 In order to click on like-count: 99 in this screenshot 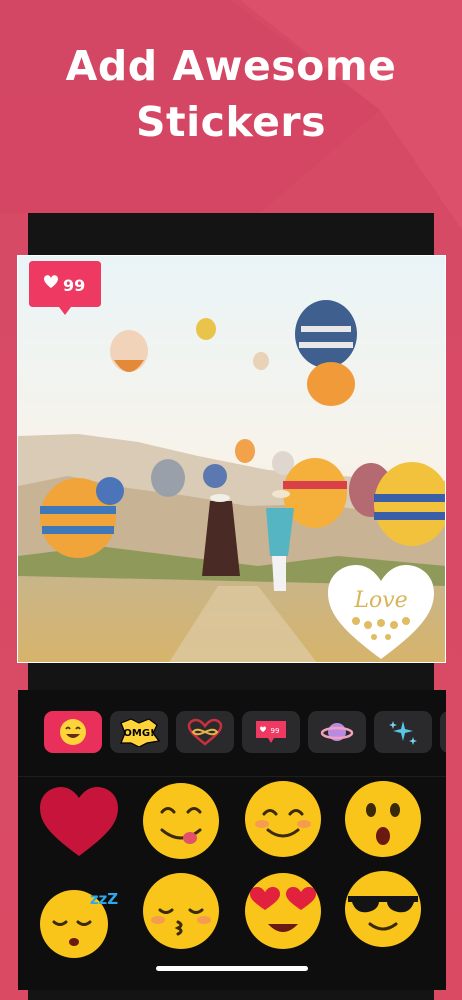, I will do `click(74, 285)`.